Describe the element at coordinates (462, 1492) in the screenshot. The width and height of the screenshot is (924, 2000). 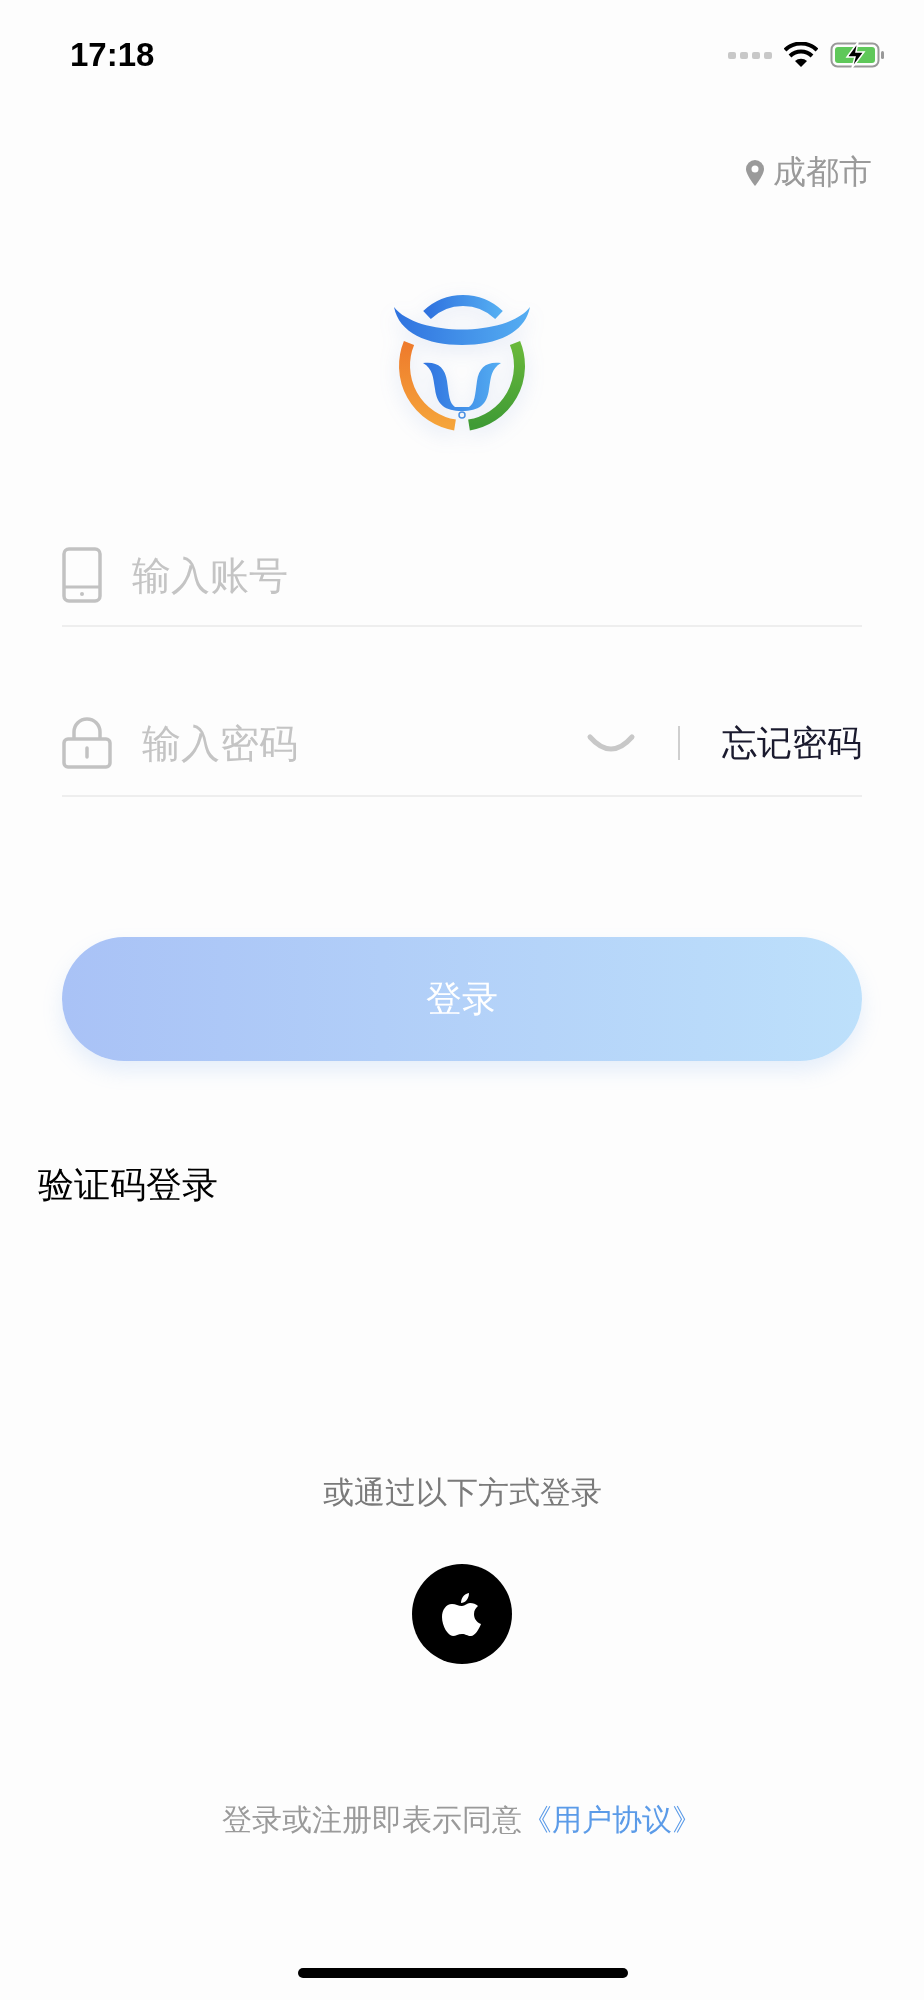
I see `alt-login-label: 或通过以下方式登录` at that location.